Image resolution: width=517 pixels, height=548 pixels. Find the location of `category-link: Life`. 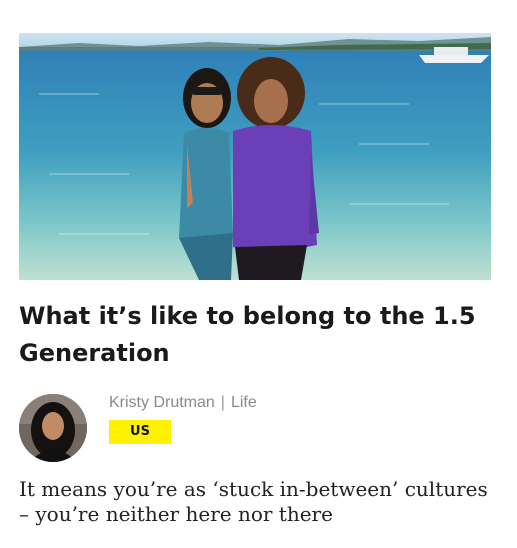

category-link: Life is located at coordinates (244, 402).